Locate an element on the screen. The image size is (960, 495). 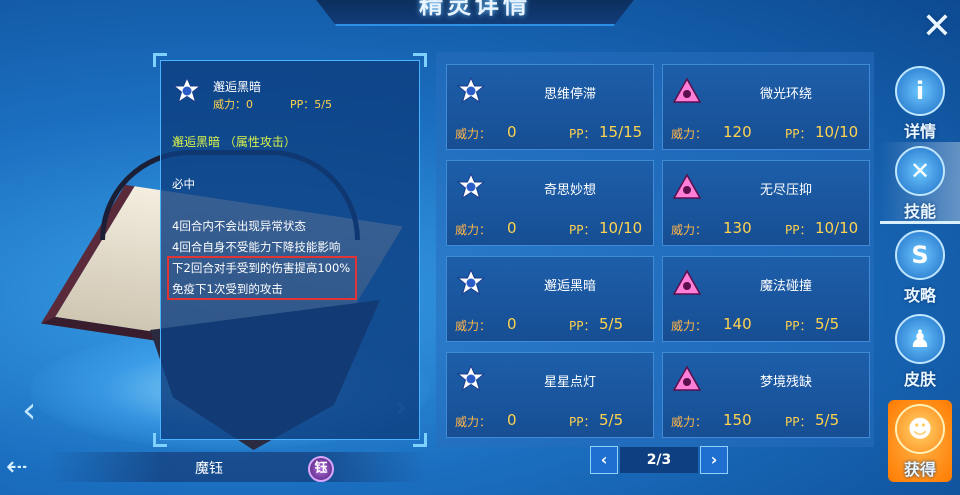
skill-card: 微光环绕 威力： 120 PP： 10/10 is located at coordinates (766, 107).